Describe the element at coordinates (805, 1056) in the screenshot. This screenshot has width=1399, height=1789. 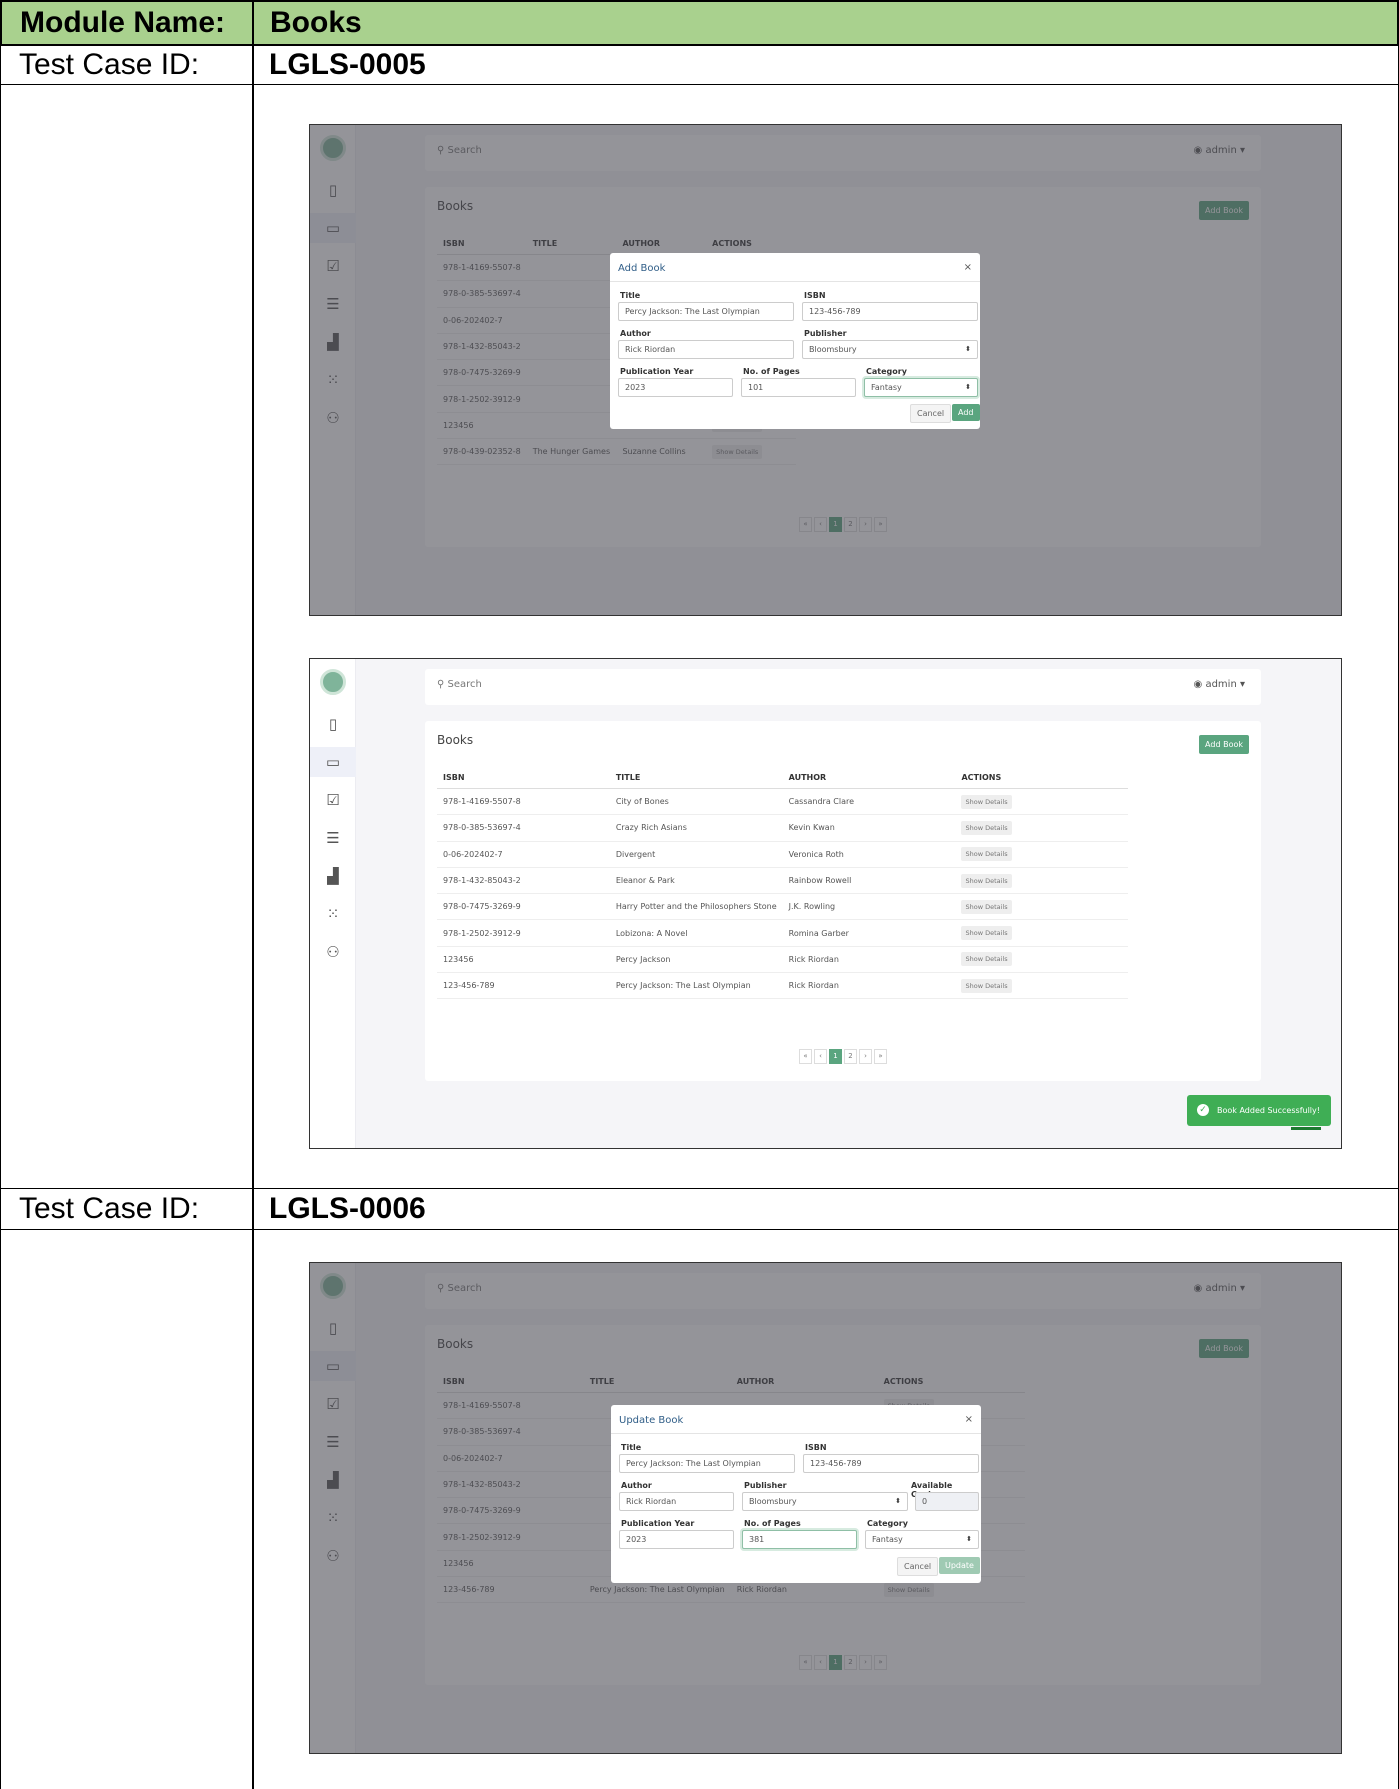
I see `page-button: «` at that location.